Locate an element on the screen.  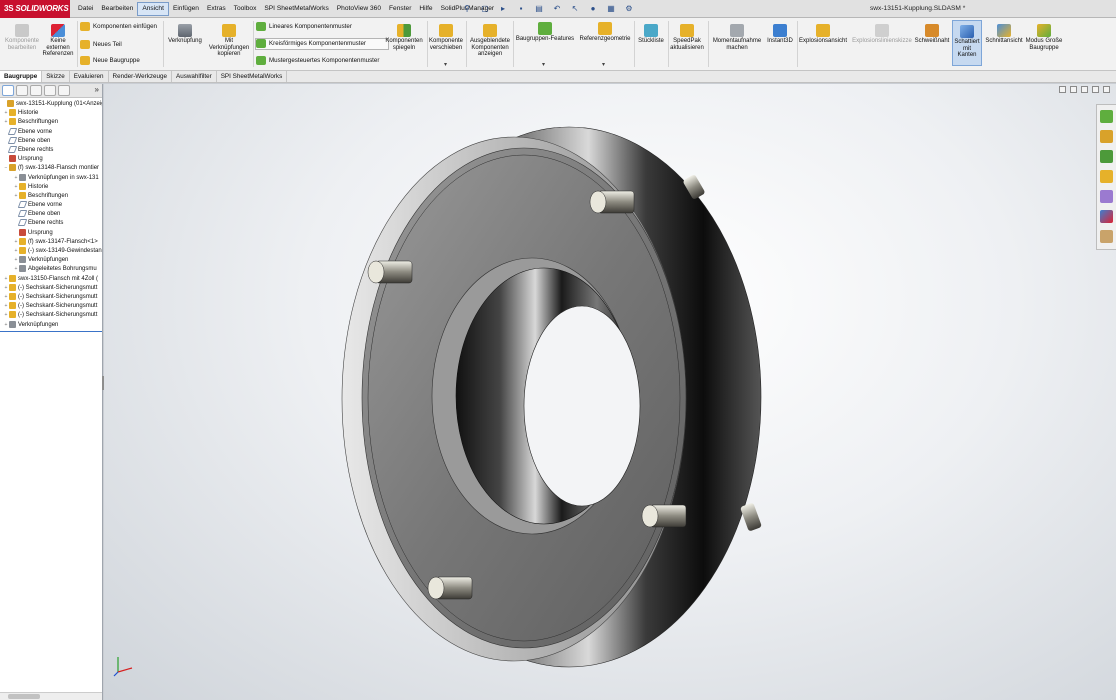
command-tab: Render-Werkzeuge is located at coordinates (141, 76).